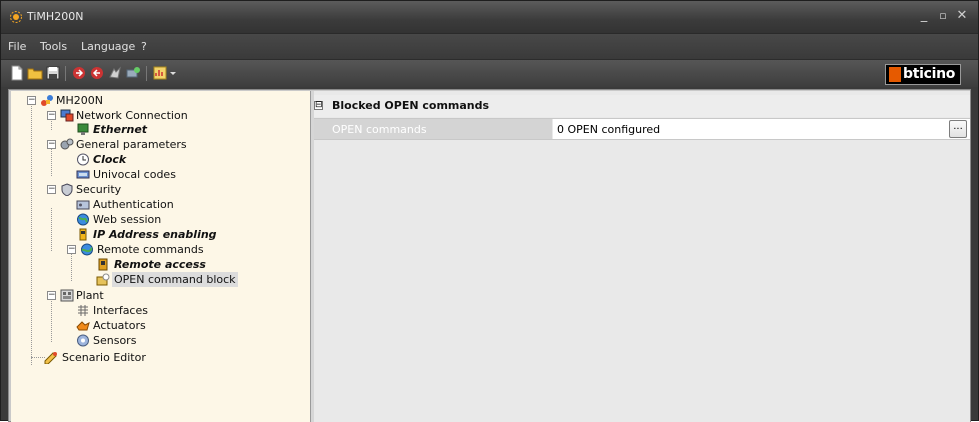  I want to click on tree-label: Actuators, so click(119, 325).